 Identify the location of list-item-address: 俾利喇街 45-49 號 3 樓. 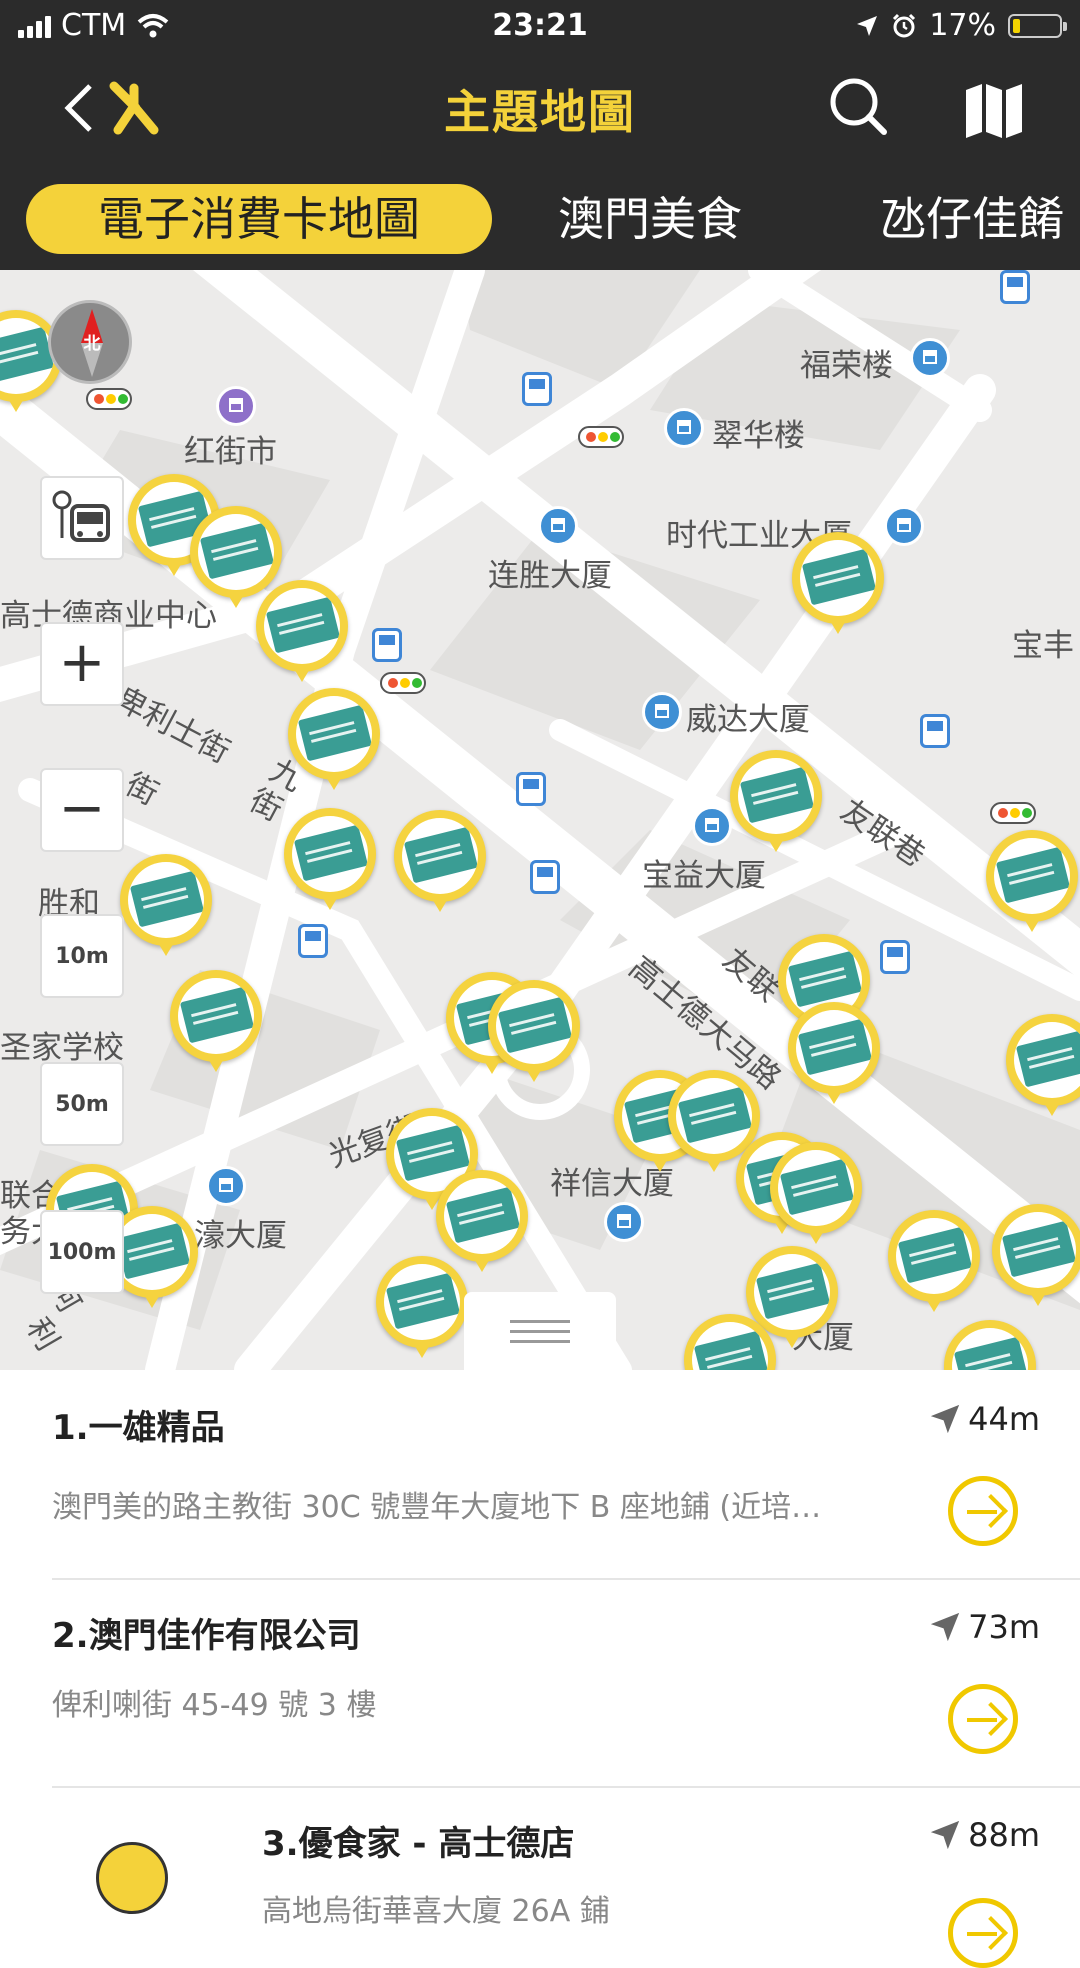
(214, 1705).